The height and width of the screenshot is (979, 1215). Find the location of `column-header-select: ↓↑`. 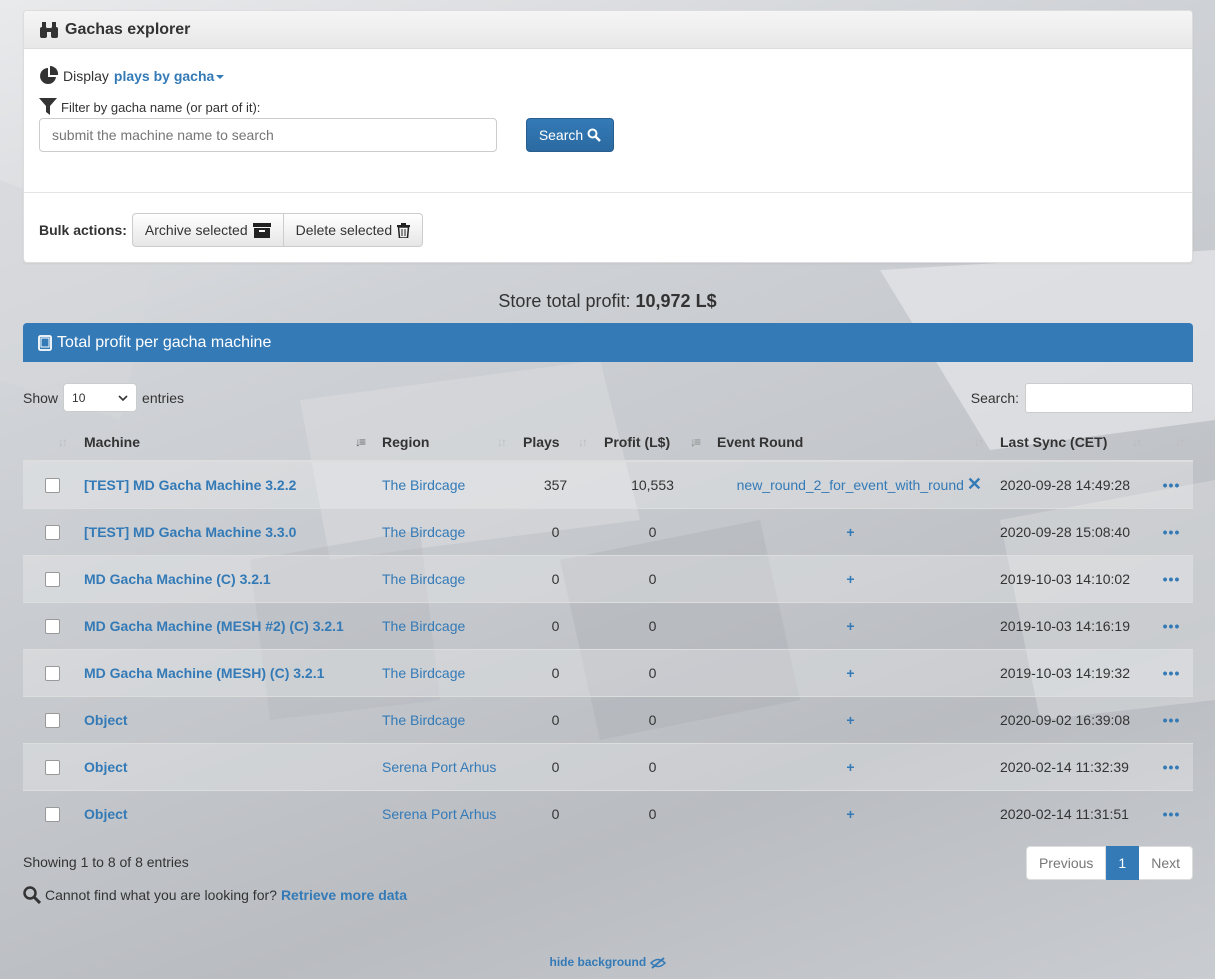

column-header-select: ↓↑ is located at coordinates (49, 442).